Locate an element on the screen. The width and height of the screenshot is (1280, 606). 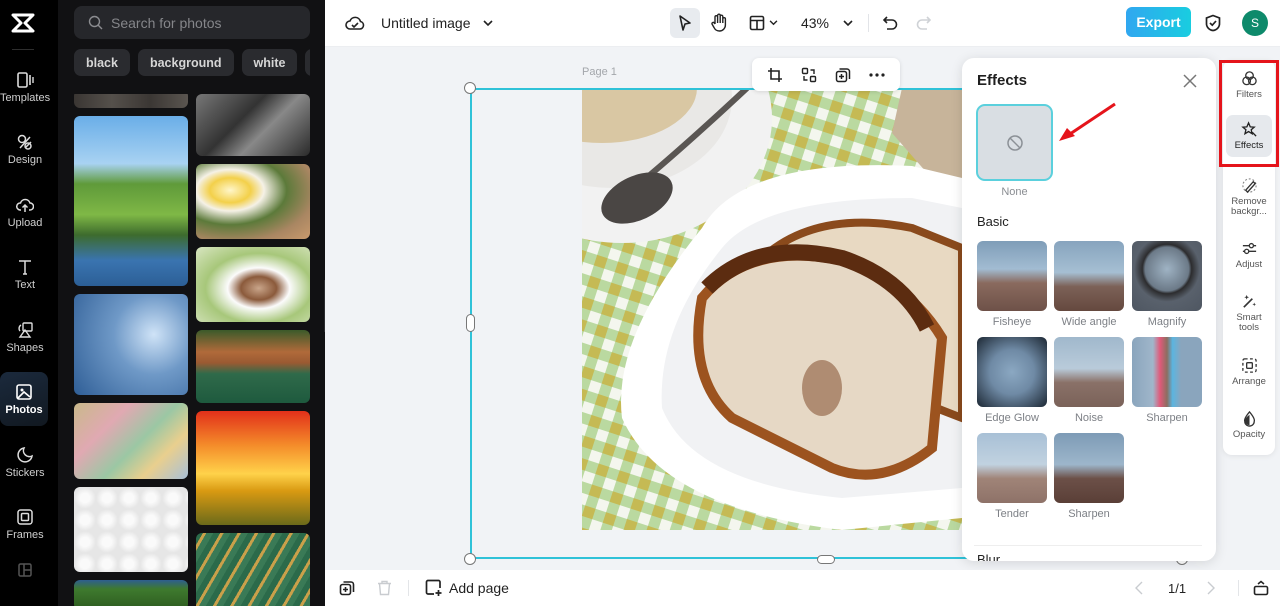
tool-label: Opacity is located at coordinates (1249, 434).